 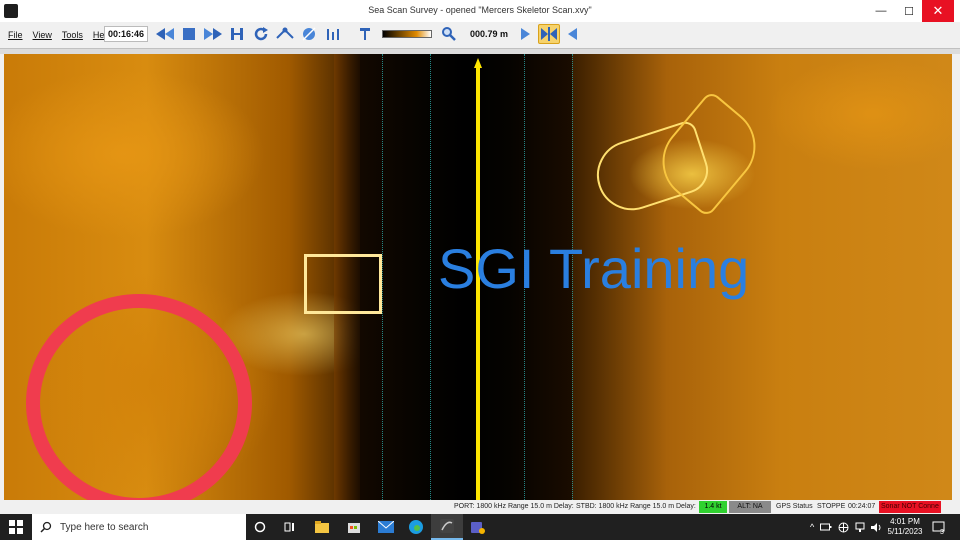 I want to click on taskbar-sea-scan, so click(x=447, y=527).